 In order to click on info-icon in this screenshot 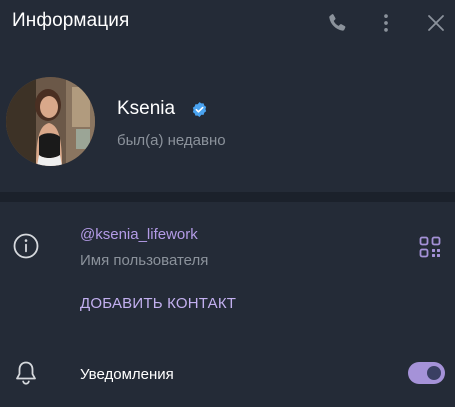, I will do `click(26, 246)`.